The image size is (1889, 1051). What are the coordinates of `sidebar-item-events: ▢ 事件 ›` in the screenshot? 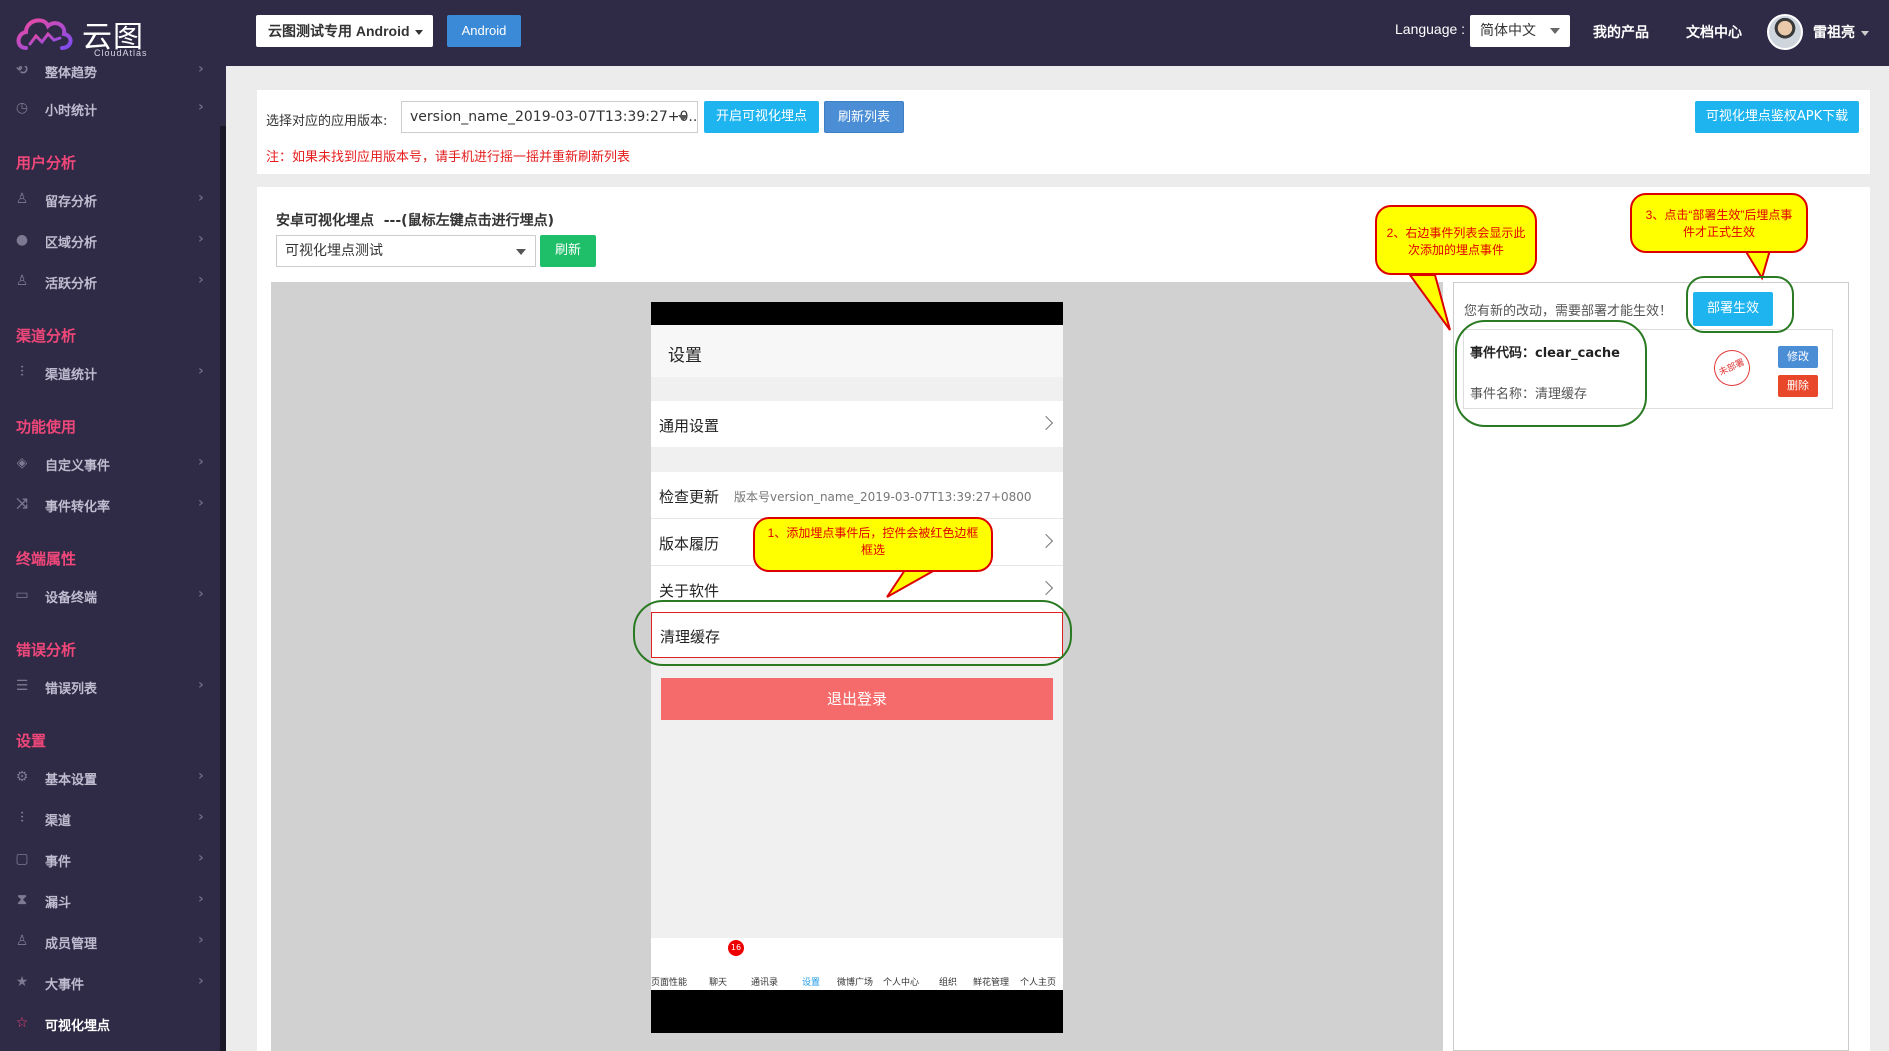 It's located at (114, 860).